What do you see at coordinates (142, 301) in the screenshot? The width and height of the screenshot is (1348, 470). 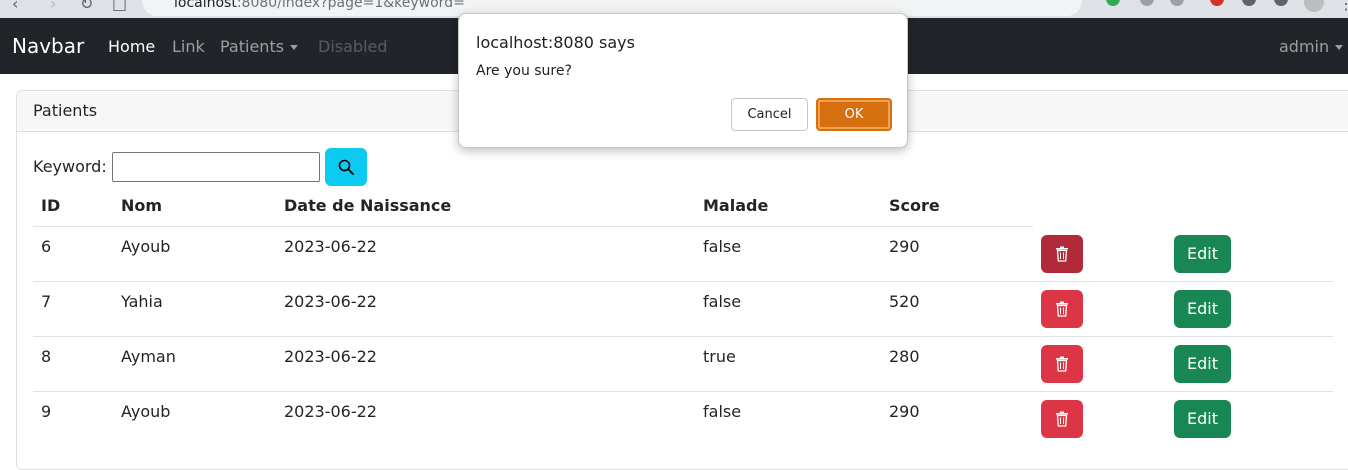 I see `cell-nom: Yahia` at bounding box center [142, 301].